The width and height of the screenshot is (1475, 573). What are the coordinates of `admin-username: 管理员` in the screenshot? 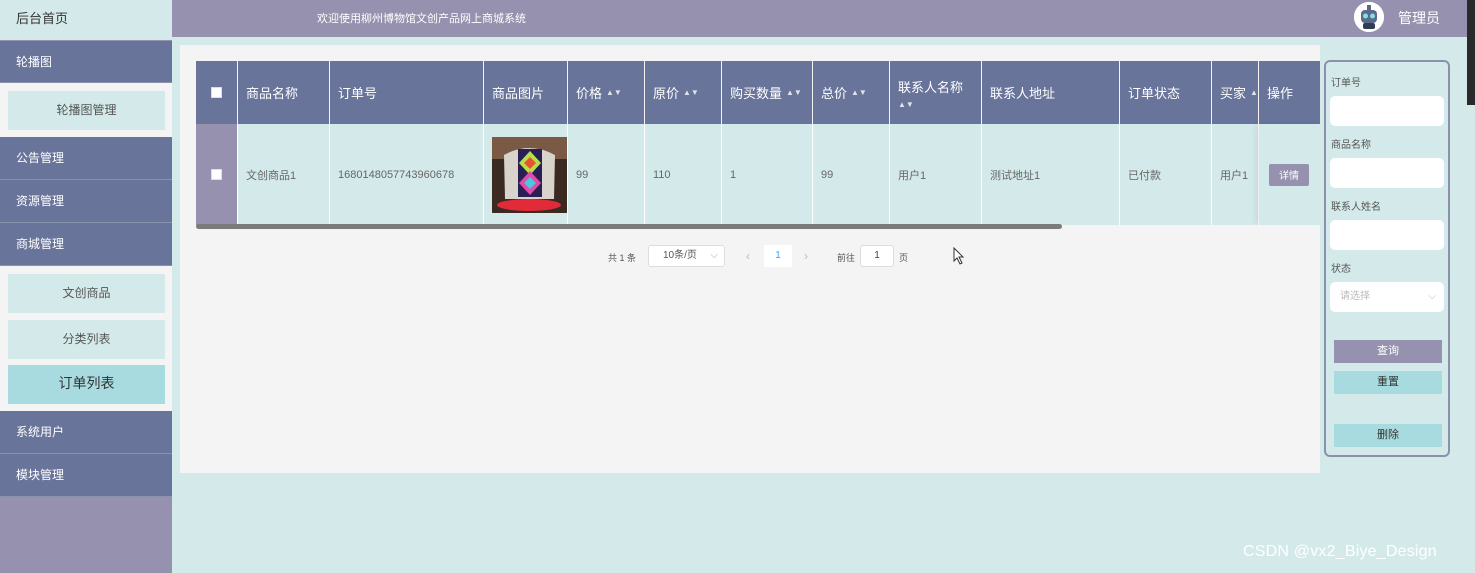 It's located at (1419, 18).